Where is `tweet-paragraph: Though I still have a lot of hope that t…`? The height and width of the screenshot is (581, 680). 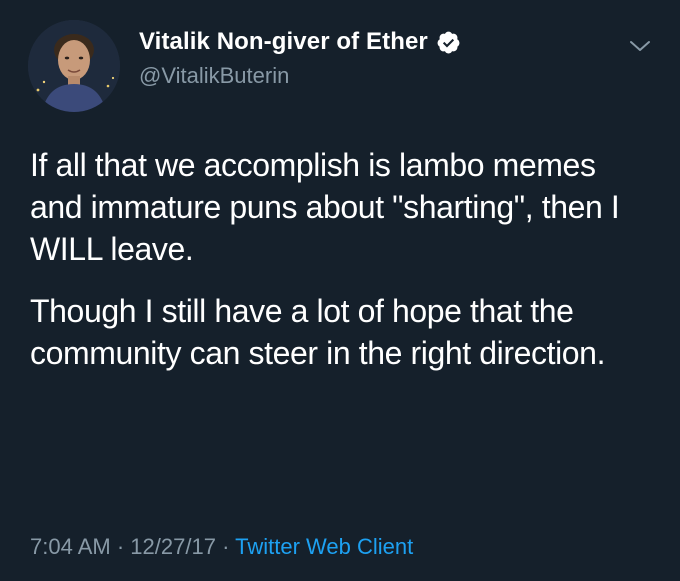 tweet-paragraph: Though I still have a lot of hope that t… is located at coordinates (318, 332).